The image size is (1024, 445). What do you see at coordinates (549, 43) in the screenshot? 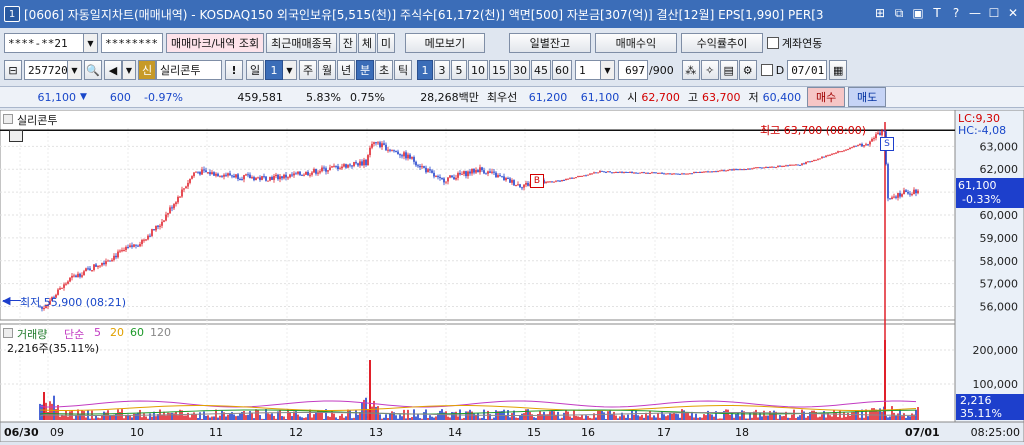
I see `daily-balance-button: 일별잔고` at bounding box center [549, 43].